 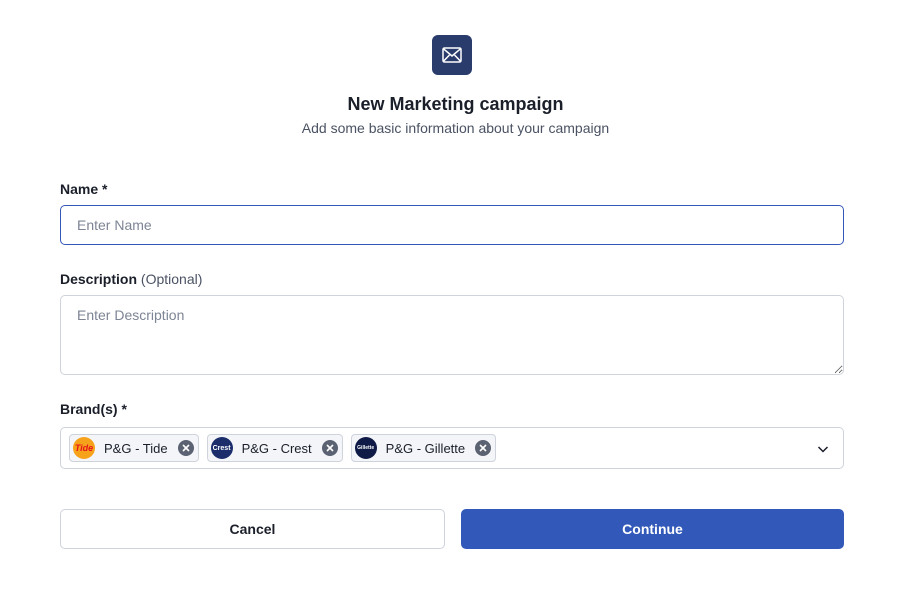 What do you see at coordinates (171, 279) in the screenshot?
I see `optional-label: (Optional)` at bounding box center [171, 279].